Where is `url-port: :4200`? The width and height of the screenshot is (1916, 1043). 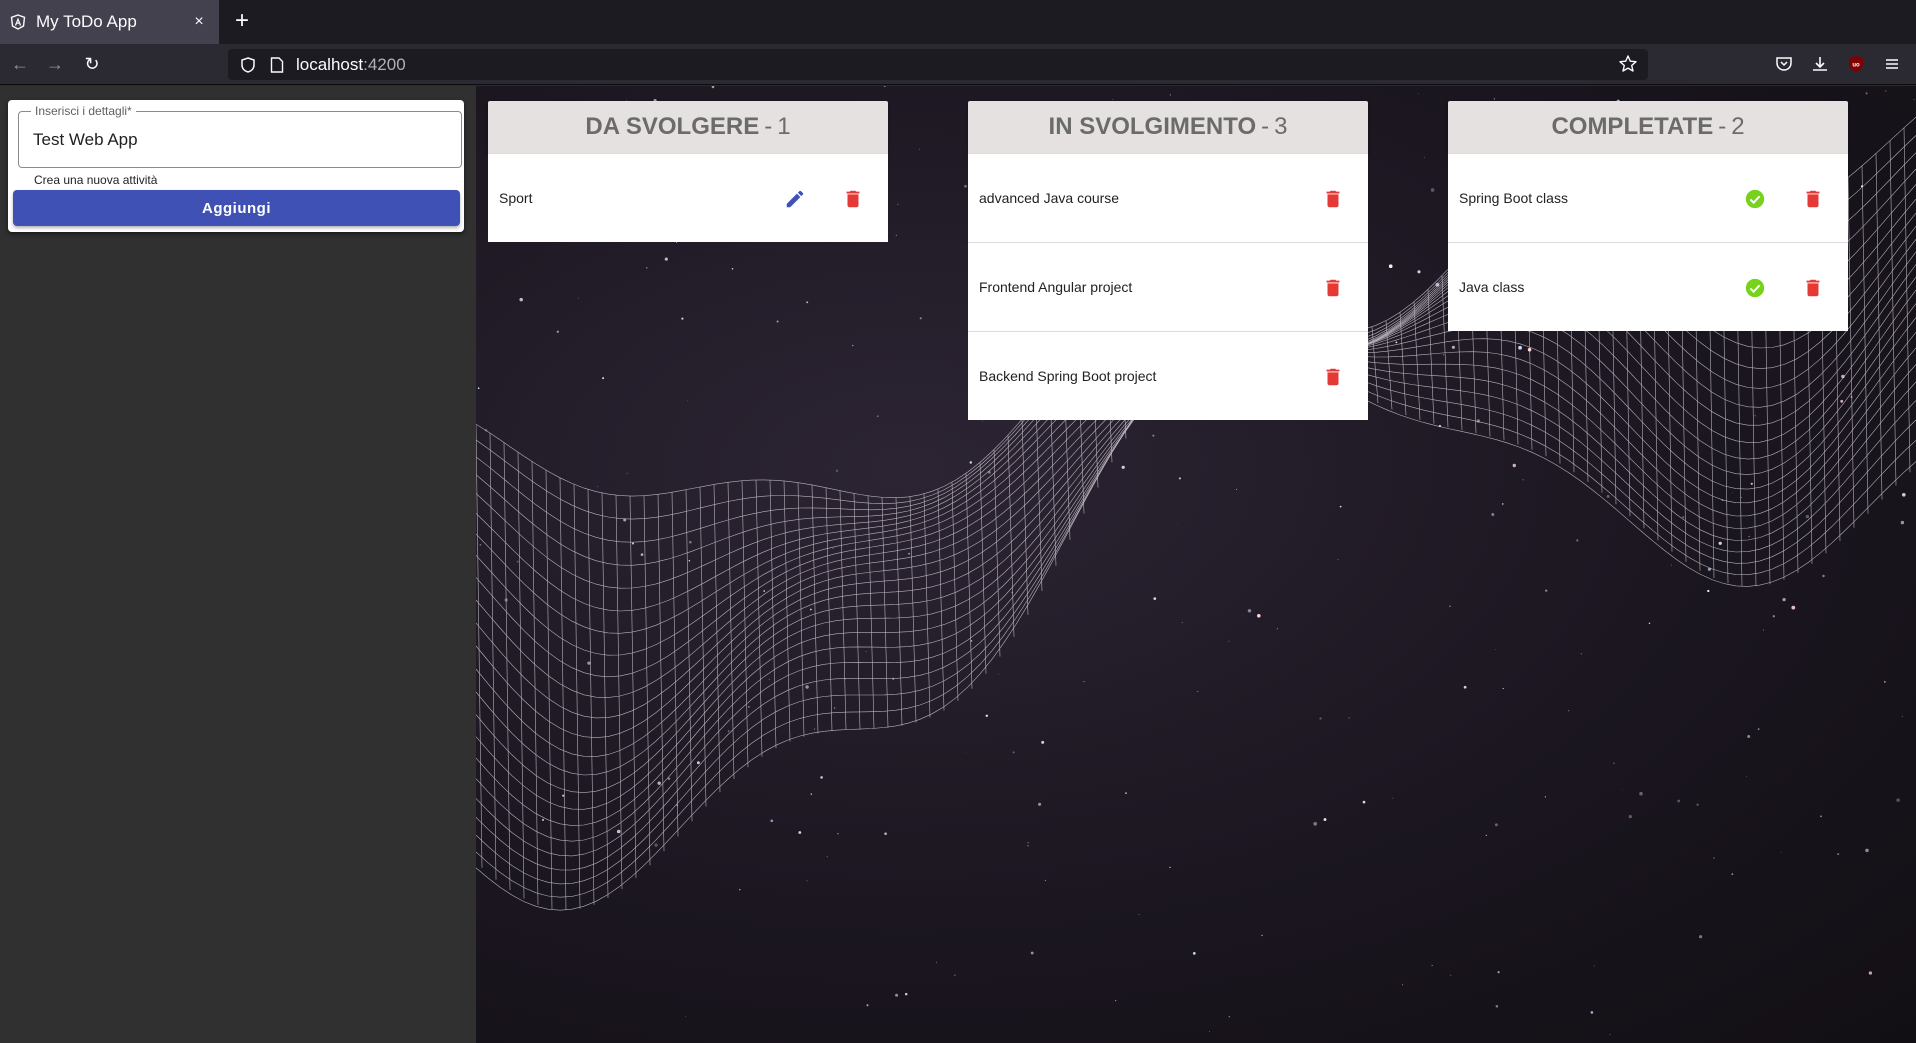
url-port: :4200 is located at coordinates (384, 64).